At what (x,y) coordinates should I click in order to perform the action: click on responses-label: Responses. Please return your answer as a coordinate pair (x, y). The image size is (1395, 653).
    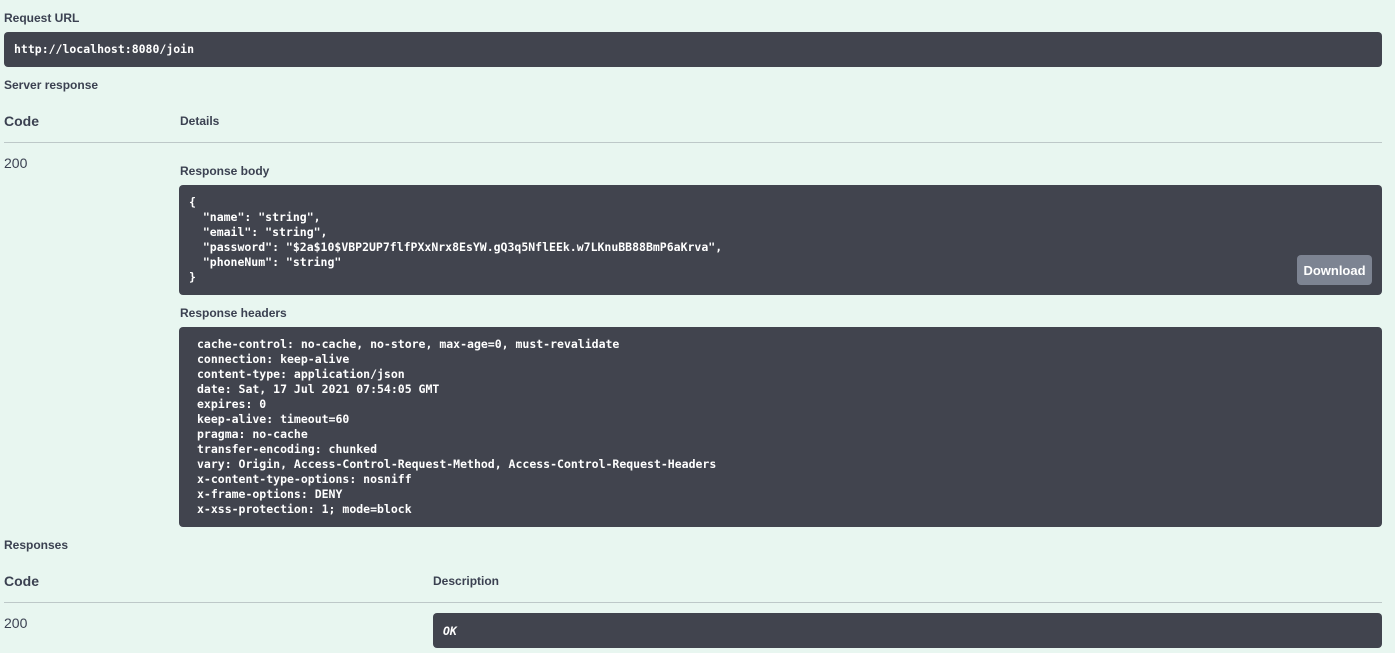
    Looking at the image, I should click on (36, 545).